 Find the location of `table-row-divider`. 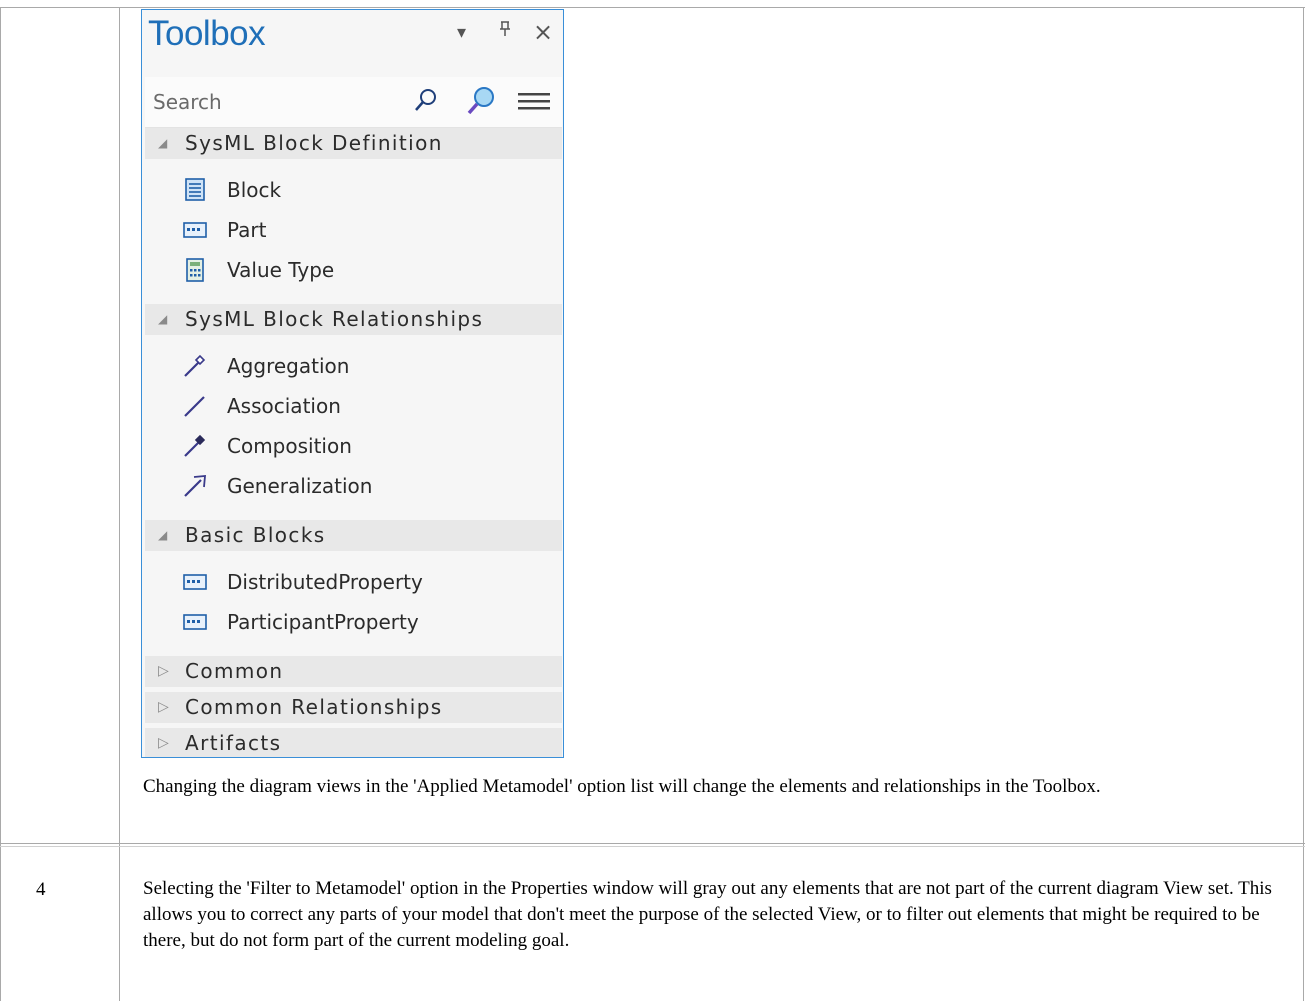

table-row-divider is located at coordinates (652, 843).